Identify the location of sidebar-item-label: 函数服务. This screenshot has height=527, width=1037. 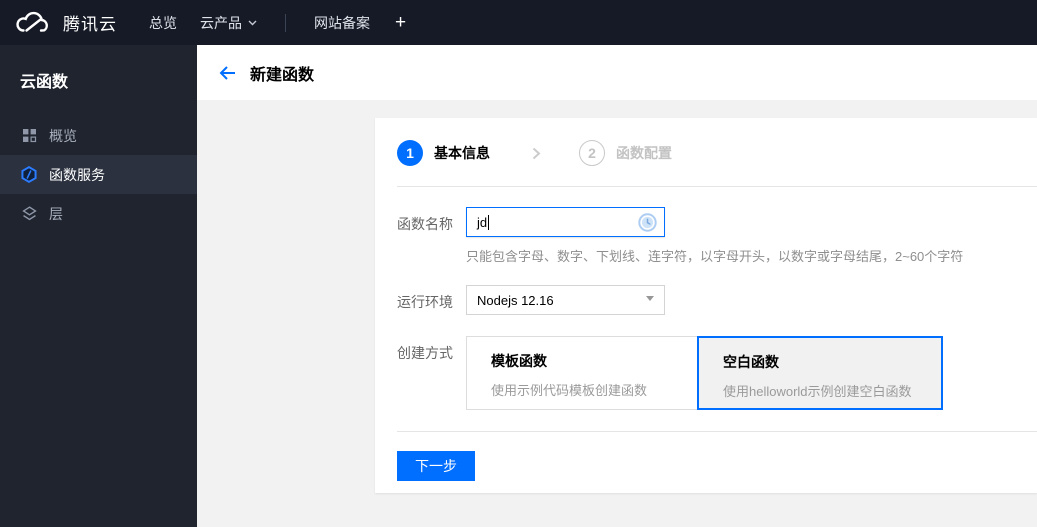
(77, 174).